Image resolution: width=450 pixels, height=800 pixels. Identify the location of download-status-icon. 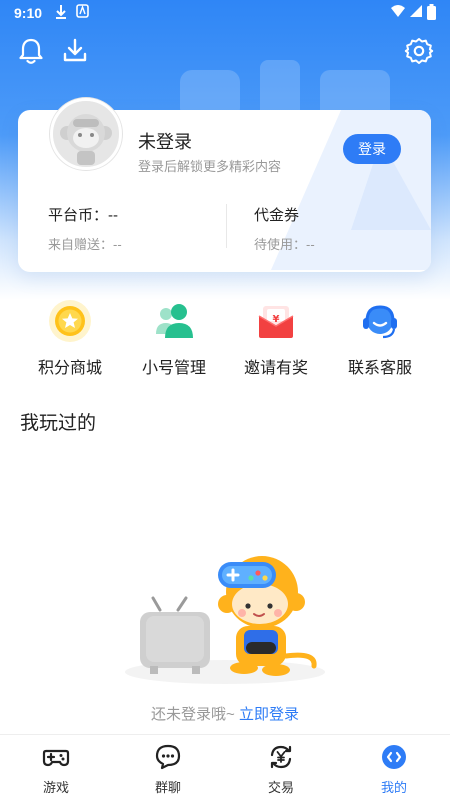
(61, 12).